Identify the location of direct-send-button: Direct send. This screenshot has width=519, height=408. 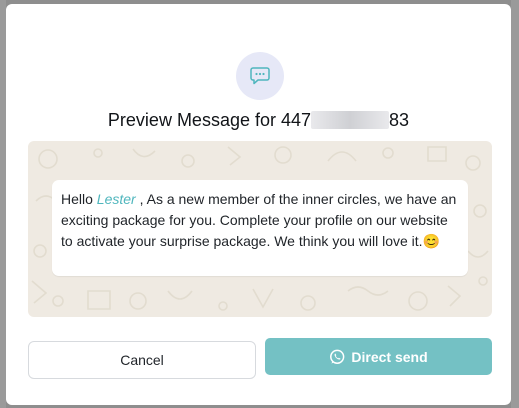
(378, 356).